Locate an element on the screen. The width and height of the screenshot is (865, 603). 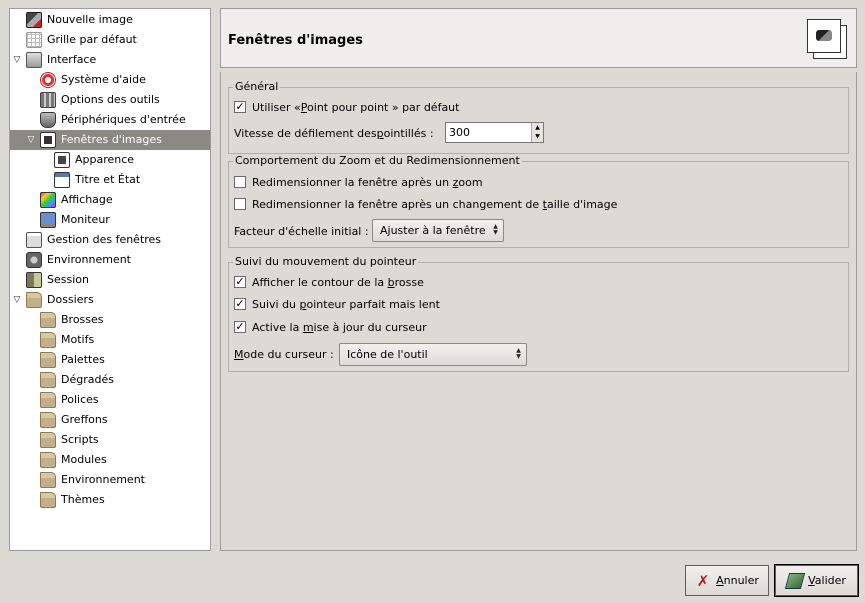
tree-item: ▽ Dossiers is located at coordinates (110, 300).